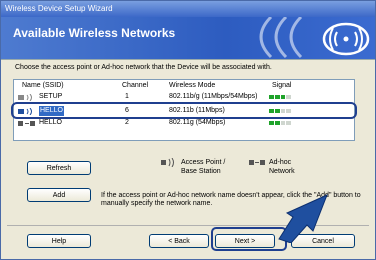  I want to click on network-row: HELLO 2 802.11g (54Mbps), so click(184, 123).